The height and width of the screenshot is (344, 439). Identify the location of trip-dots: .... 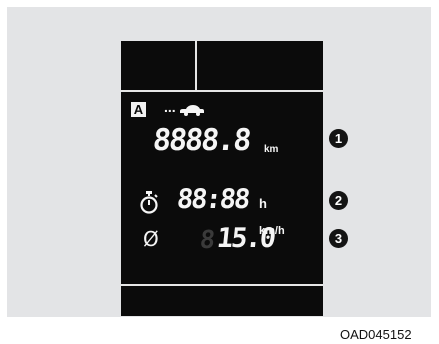
(170, 107).